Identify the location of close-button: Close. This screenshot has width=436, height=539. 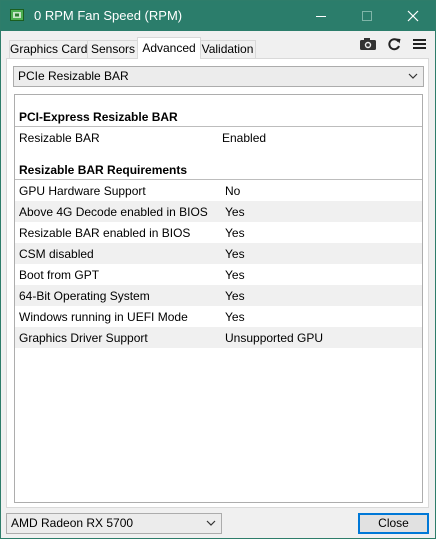
(393, 523).